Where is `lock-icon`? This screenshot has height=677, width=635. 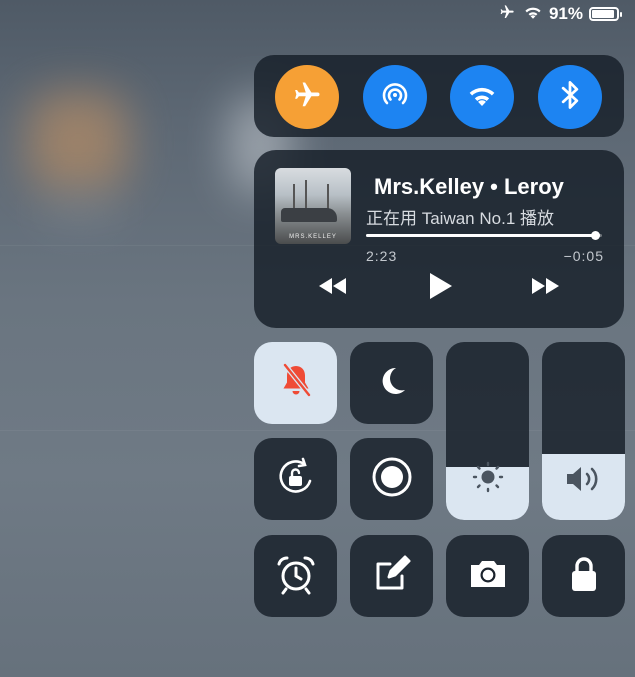
lock-icon is located at coordinates (584, 576).